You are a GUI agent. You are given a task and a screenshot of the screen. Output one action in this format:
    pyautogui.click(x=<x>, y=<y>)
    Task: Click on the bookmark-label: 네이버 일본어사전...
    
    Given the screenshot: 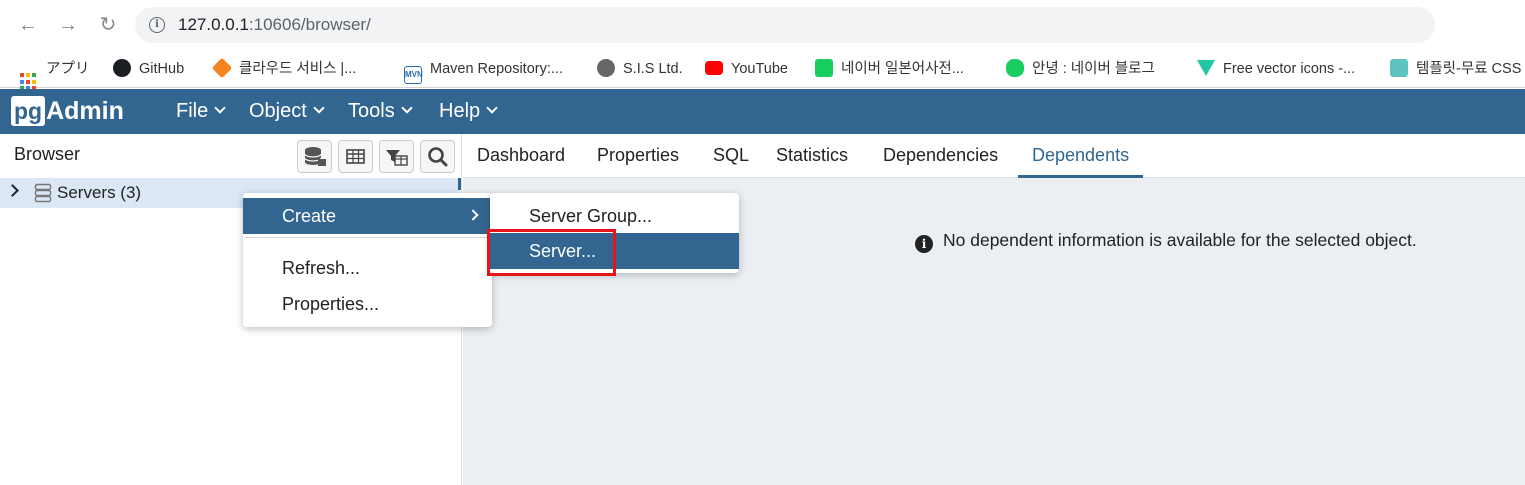 What is the action you would take?
    pyautogui.click(x=902, y=69)
    